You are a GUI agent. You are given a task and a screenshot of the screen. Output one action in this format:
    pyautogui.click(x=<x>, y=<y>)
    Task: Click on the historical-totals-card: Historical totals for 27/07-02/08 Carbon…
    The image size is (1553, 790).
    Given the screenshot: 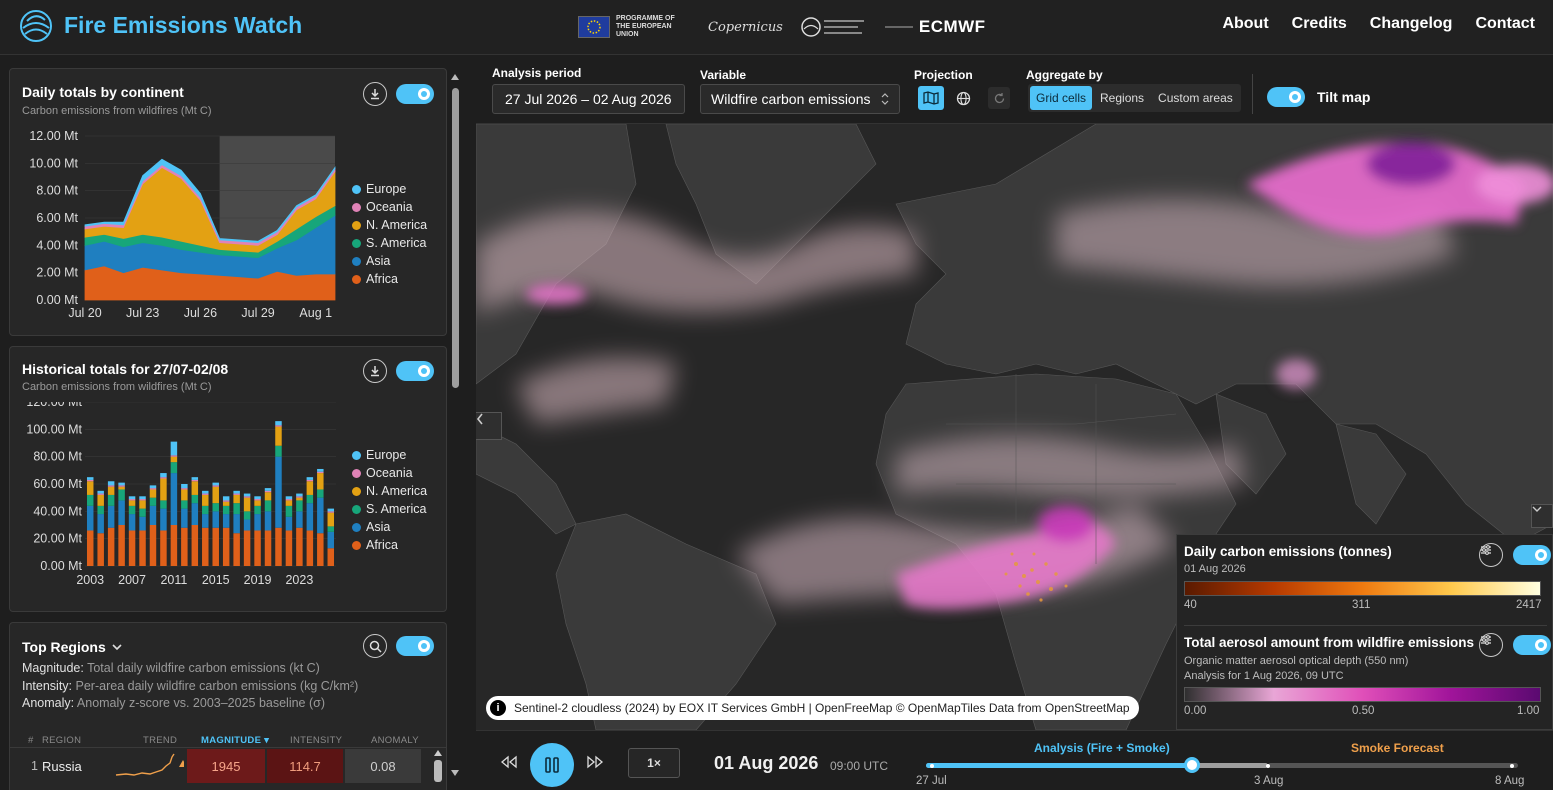 What is the action you would take?
    pyautogui.click(x=228, y=479)
    